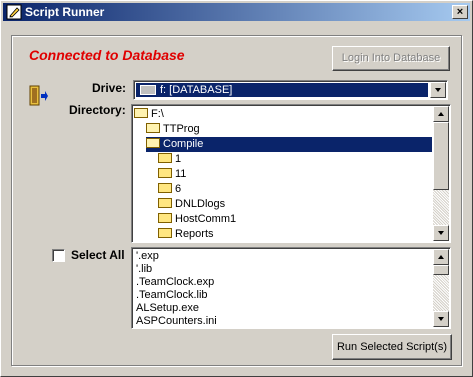 This screenshot has height=377, width=473. Describe the element at coordinates (178, 159) in the screenshot. I see `directory-item-label: 1` at that location.